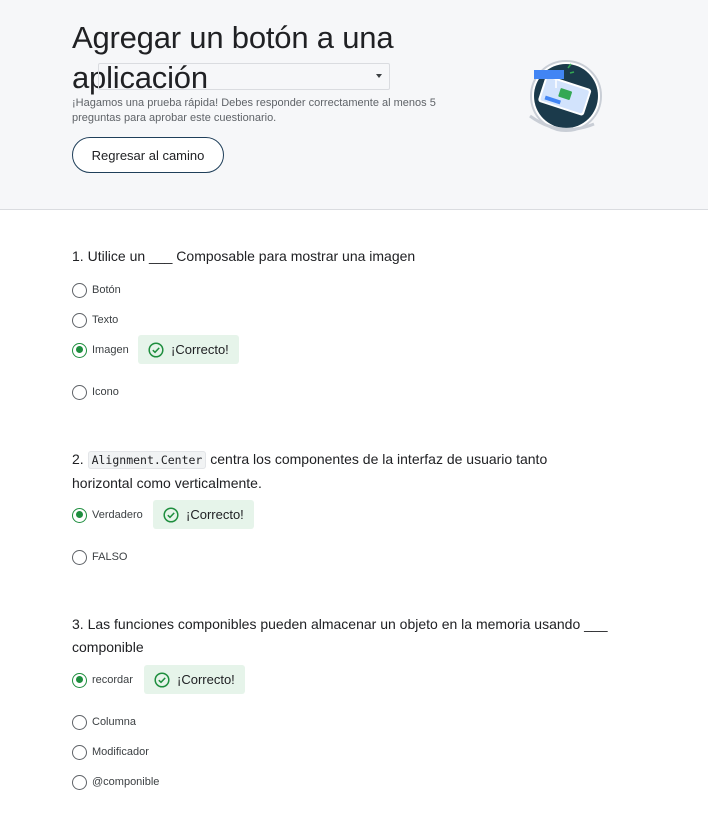 This screenshot has width=708, height=814. What do you see at coordinates (117, 515) in the screenshot?
I see `option-label: Verdadero` at bounding box center [117, 515].